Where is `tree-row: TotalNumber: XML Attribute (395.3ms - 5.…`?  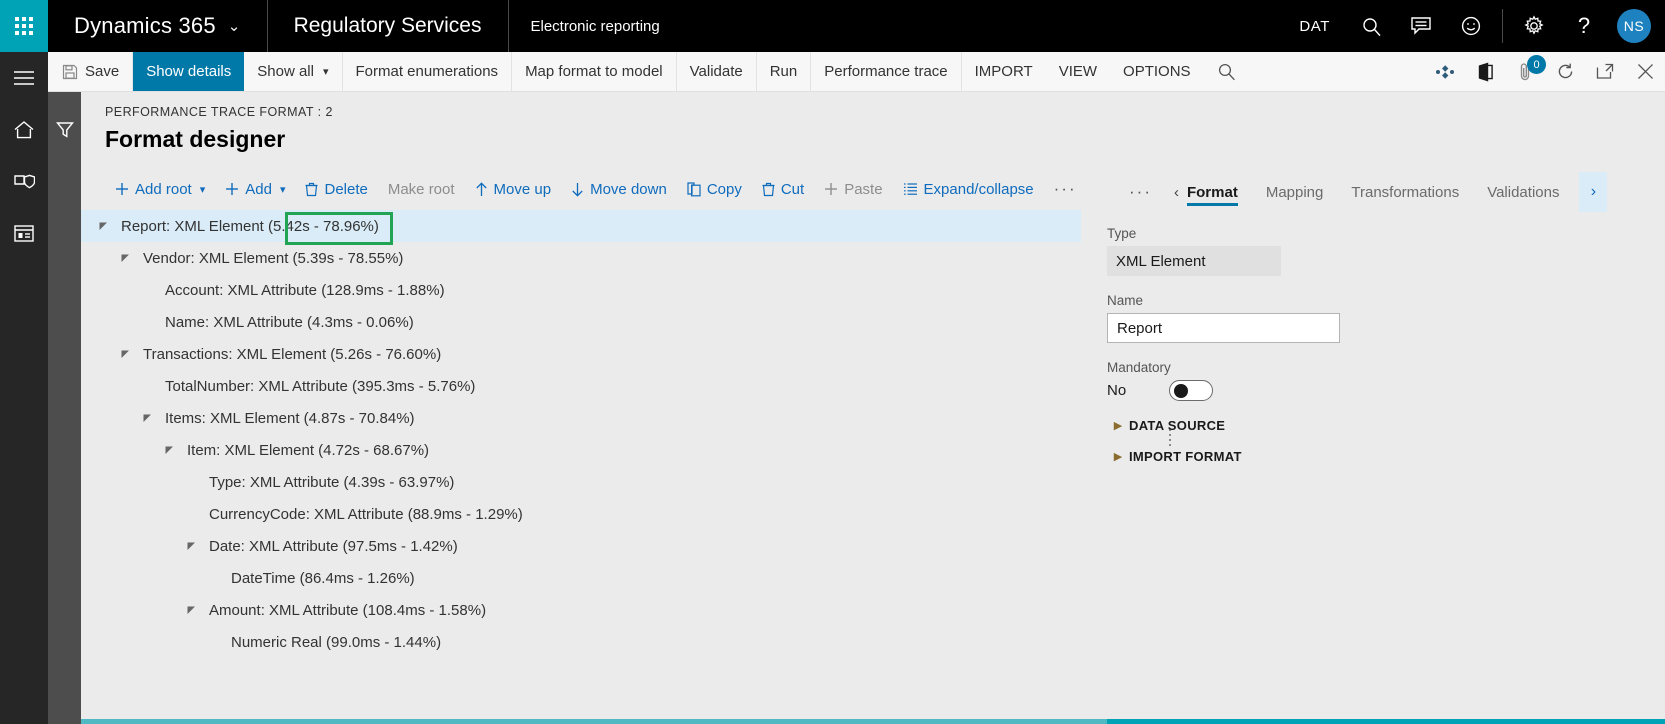
tree-row: TotalNumber: XML Attribute (395.3ms - 5.… is located at coordinates (581, 386).